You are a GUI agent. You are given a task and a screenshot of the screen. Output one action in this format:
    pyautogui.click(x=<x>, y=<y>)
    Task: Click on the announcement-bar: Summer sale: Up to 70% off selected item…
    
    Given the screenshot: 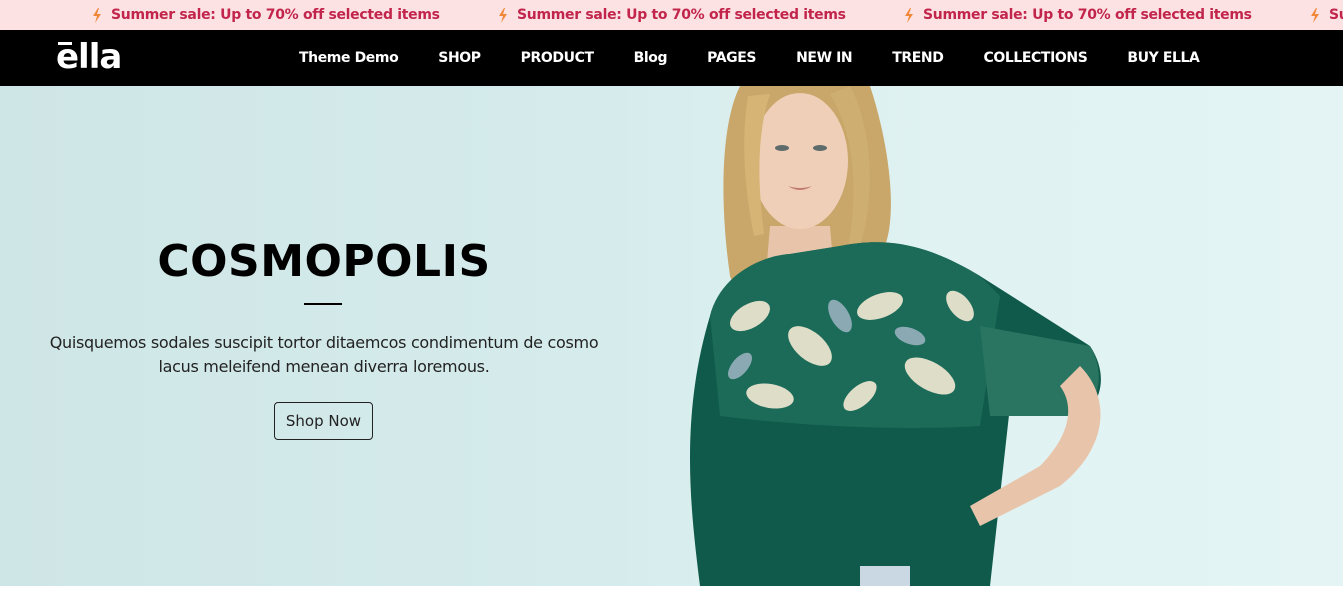 What is the action you would take?
    pyautogui.click(x=671, y=15)
    